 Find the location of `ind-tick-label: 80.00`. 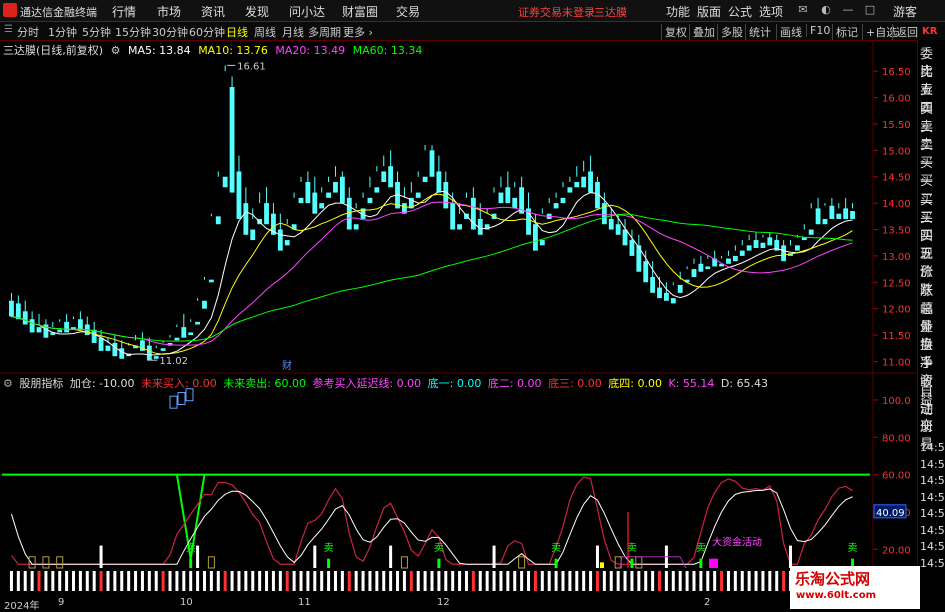

ind-tick-label: 80.00 is located at coordinates (896, 438).